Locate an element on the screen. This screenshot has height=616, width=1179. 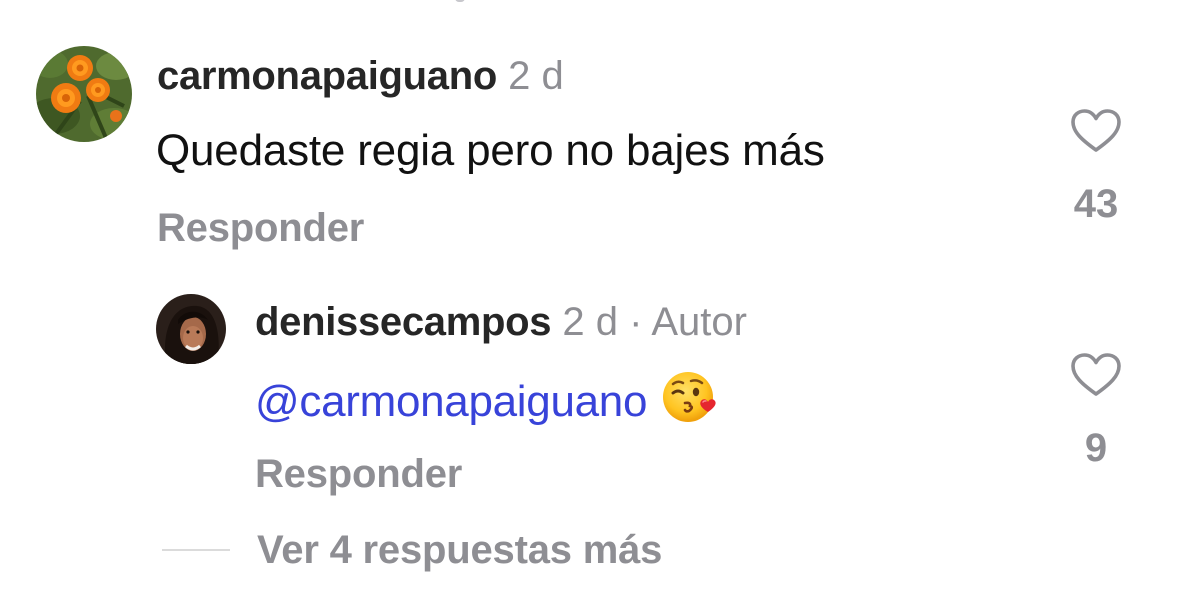
comment-header: carmonapaiguano 2 d is located at coordinates (360, 76).